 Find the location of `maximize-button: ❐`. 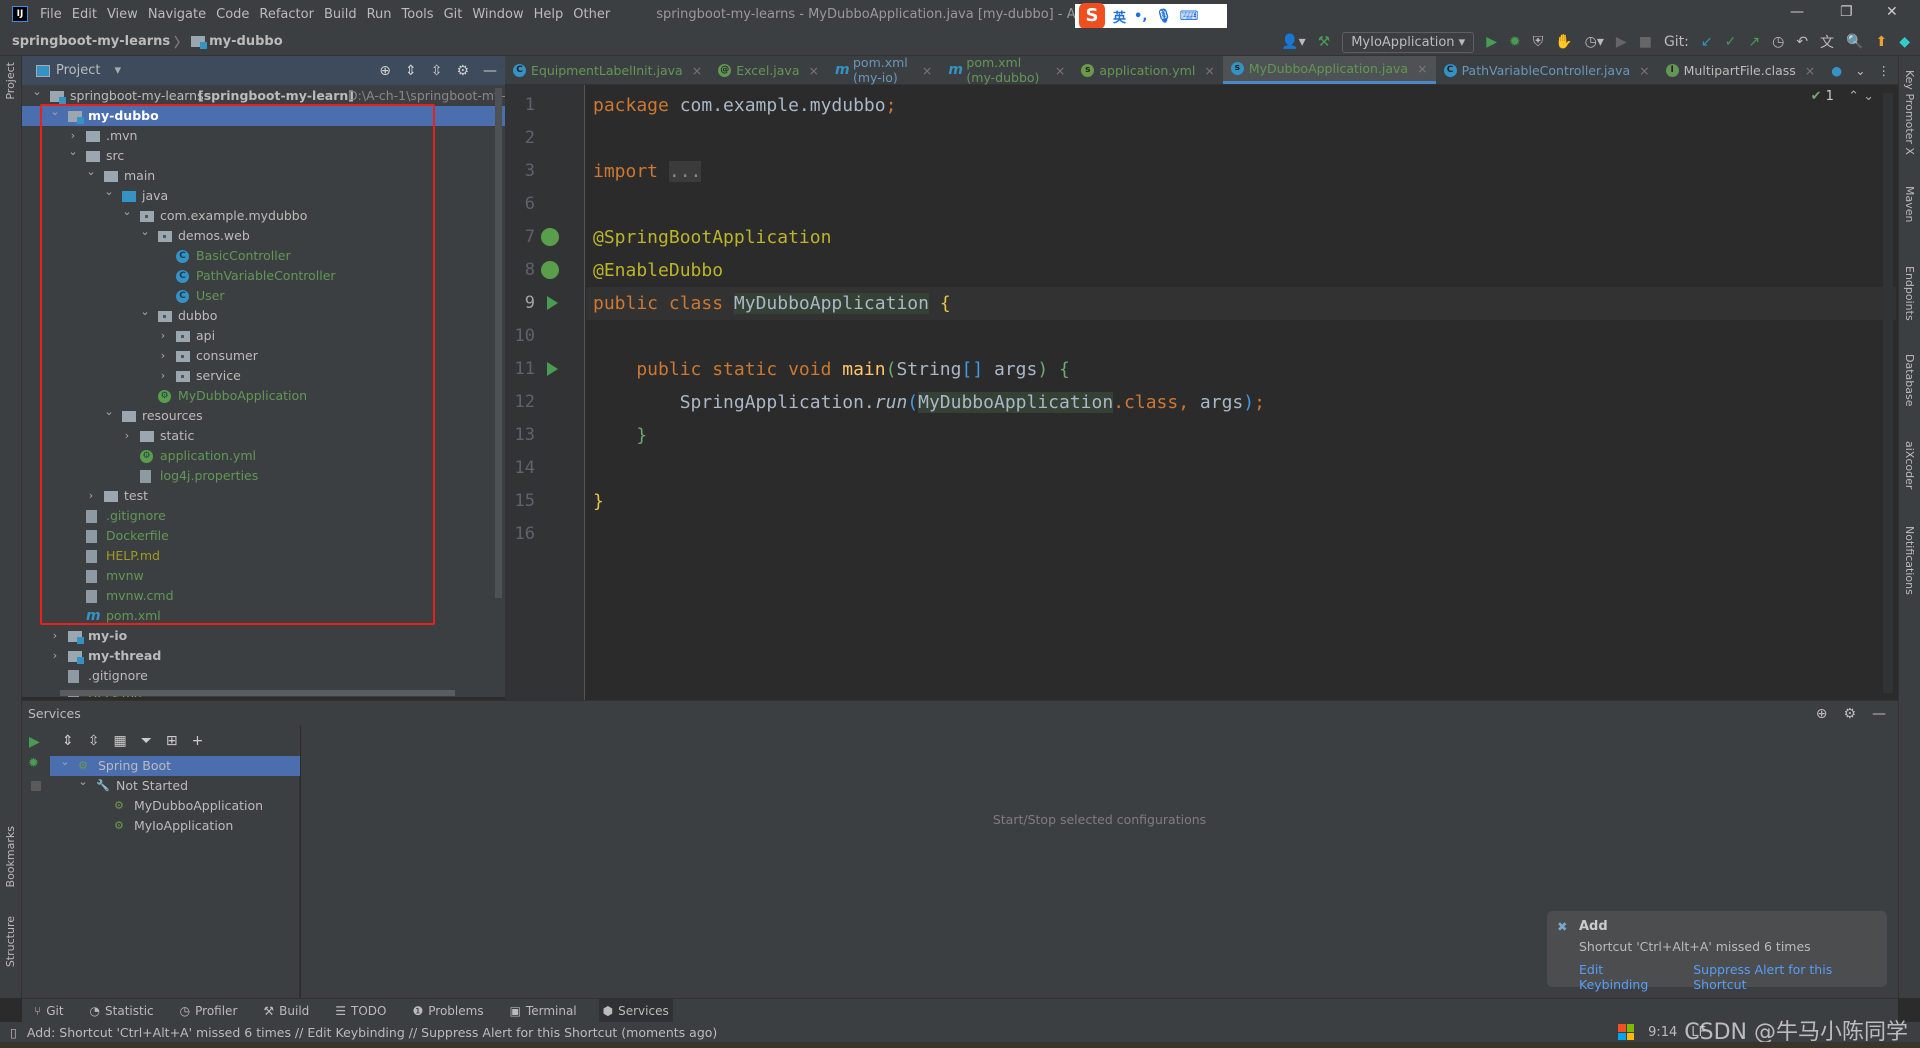

maximize-button: ❐ is located at coordinates (1846, 12).